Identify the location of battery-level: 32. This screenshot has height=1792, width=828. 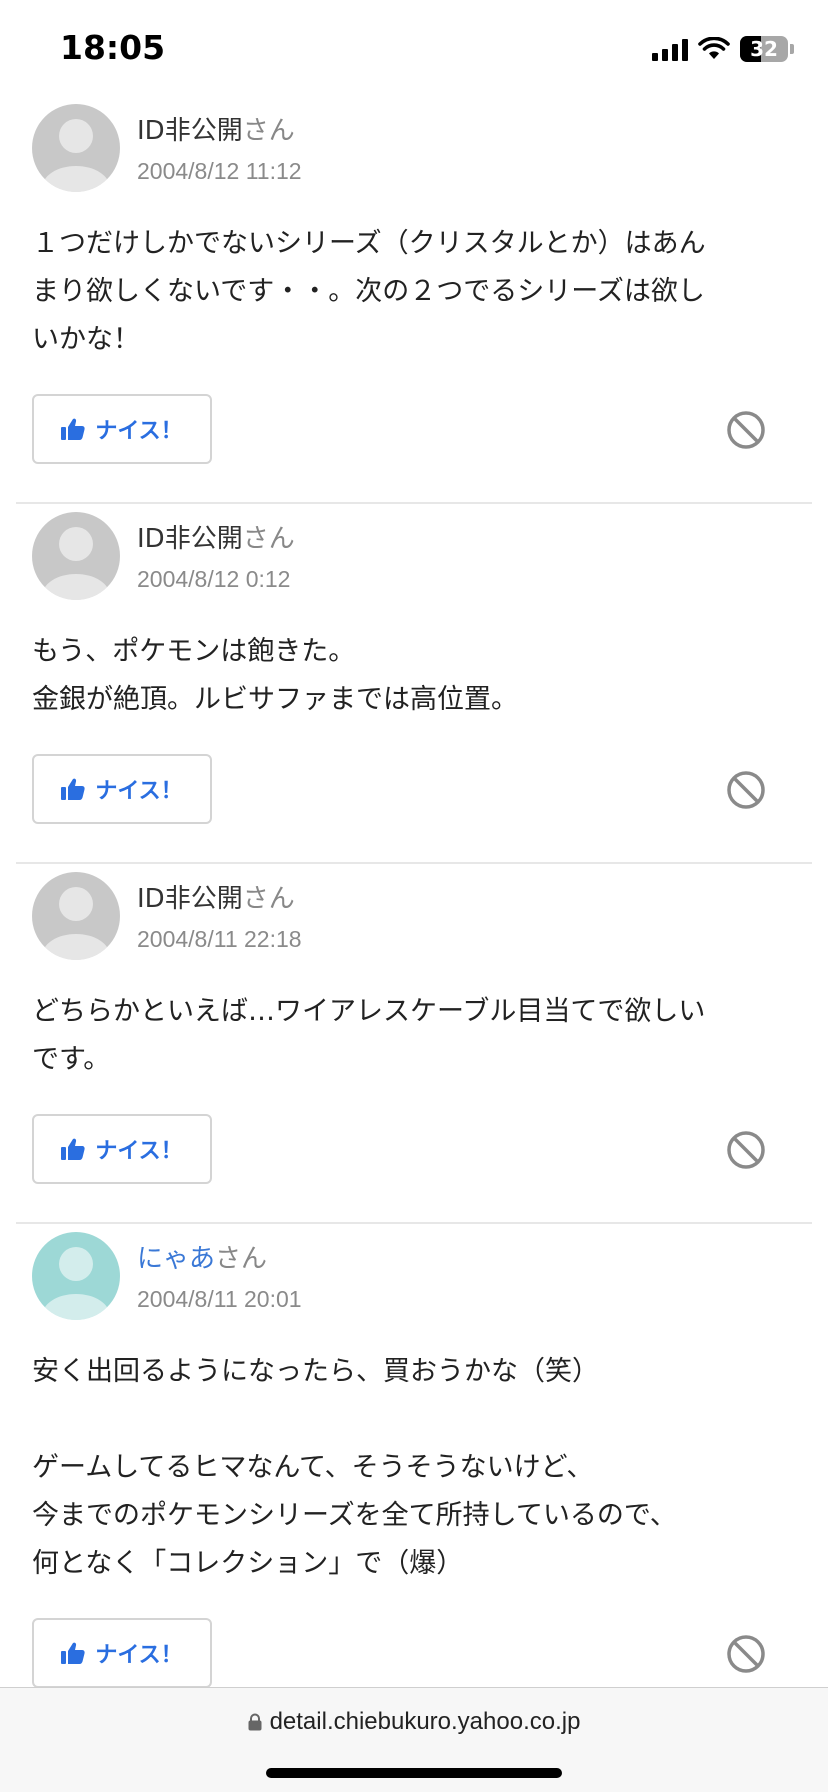
(764, 49).